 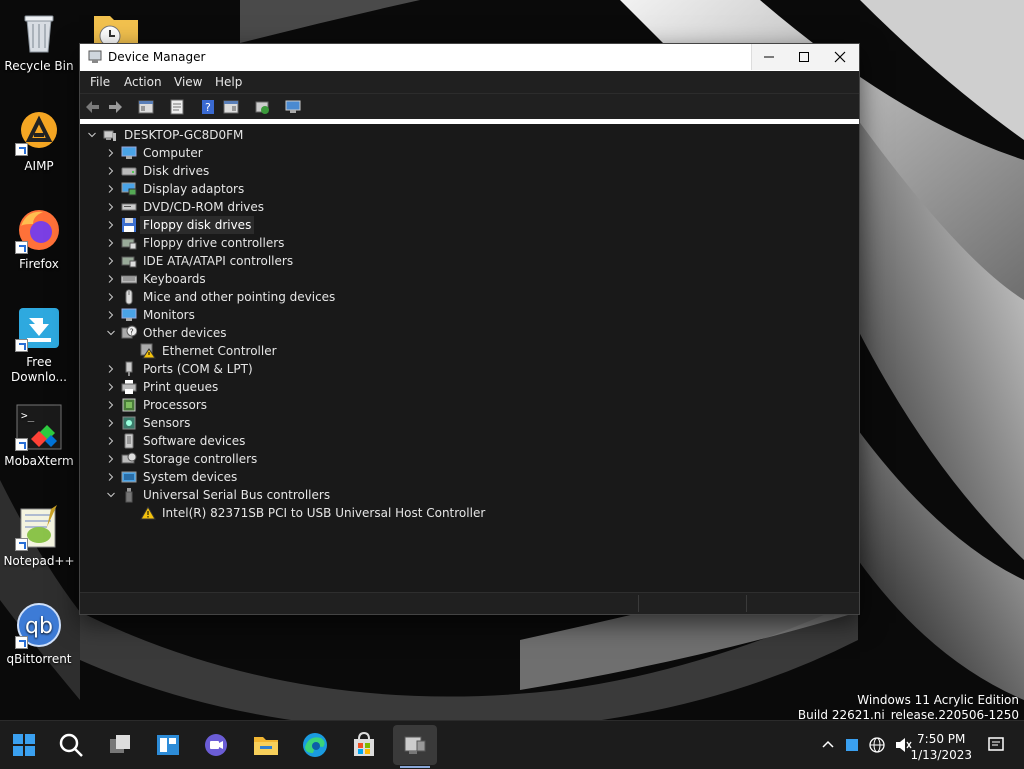 I want to click on recycle-bin-icon, so click(x=39, y=32).